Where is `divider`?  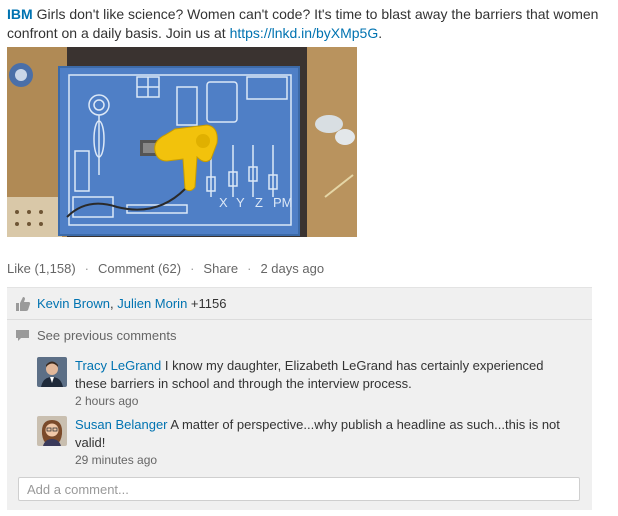 divider is located at coordinates (299, 319).